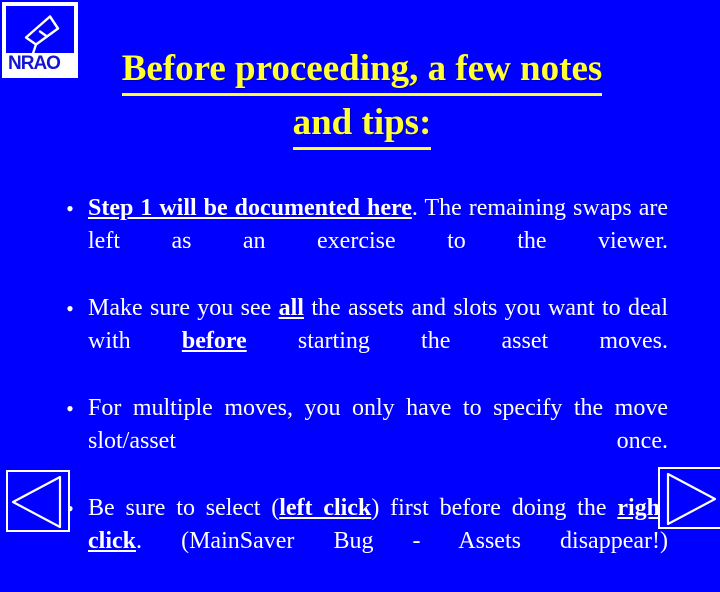 The height and width of the screenshot is (592, 720). What do you see at coordinates (457, 341) in the screenshot?
I see `plain-text: starting the asset moves.` at bounding box center [457, 341].